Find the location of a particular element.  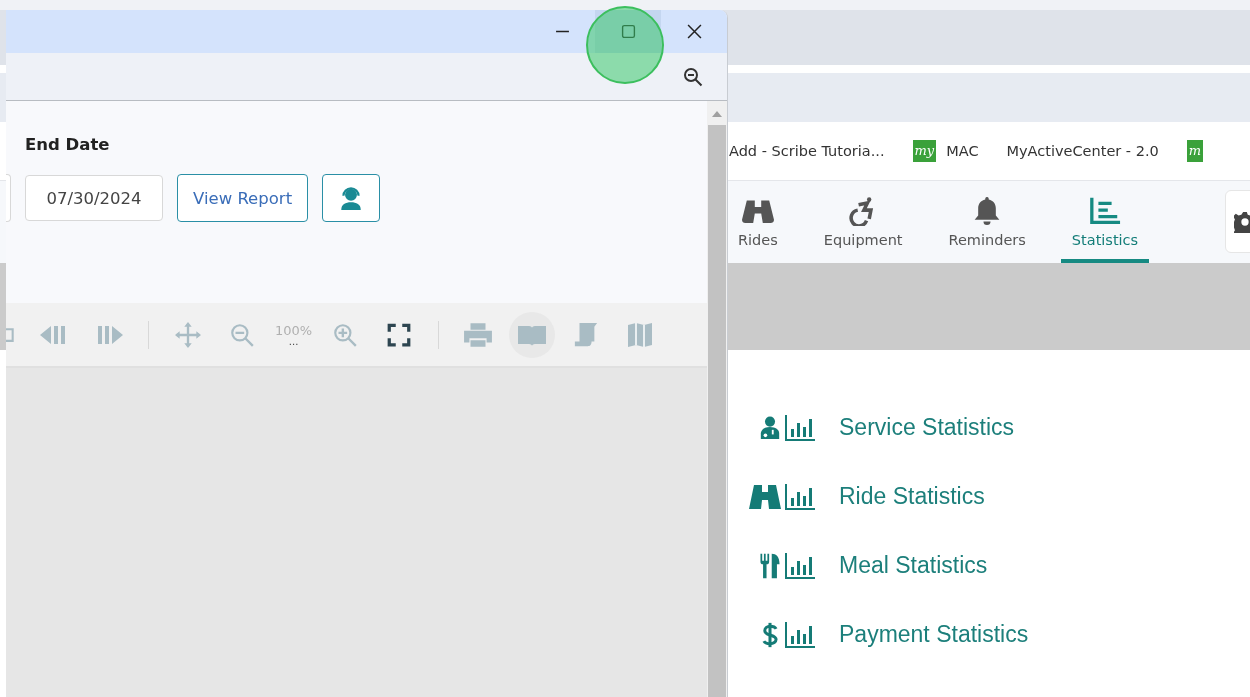

chart-icon is located at coordinates (1105, 211).